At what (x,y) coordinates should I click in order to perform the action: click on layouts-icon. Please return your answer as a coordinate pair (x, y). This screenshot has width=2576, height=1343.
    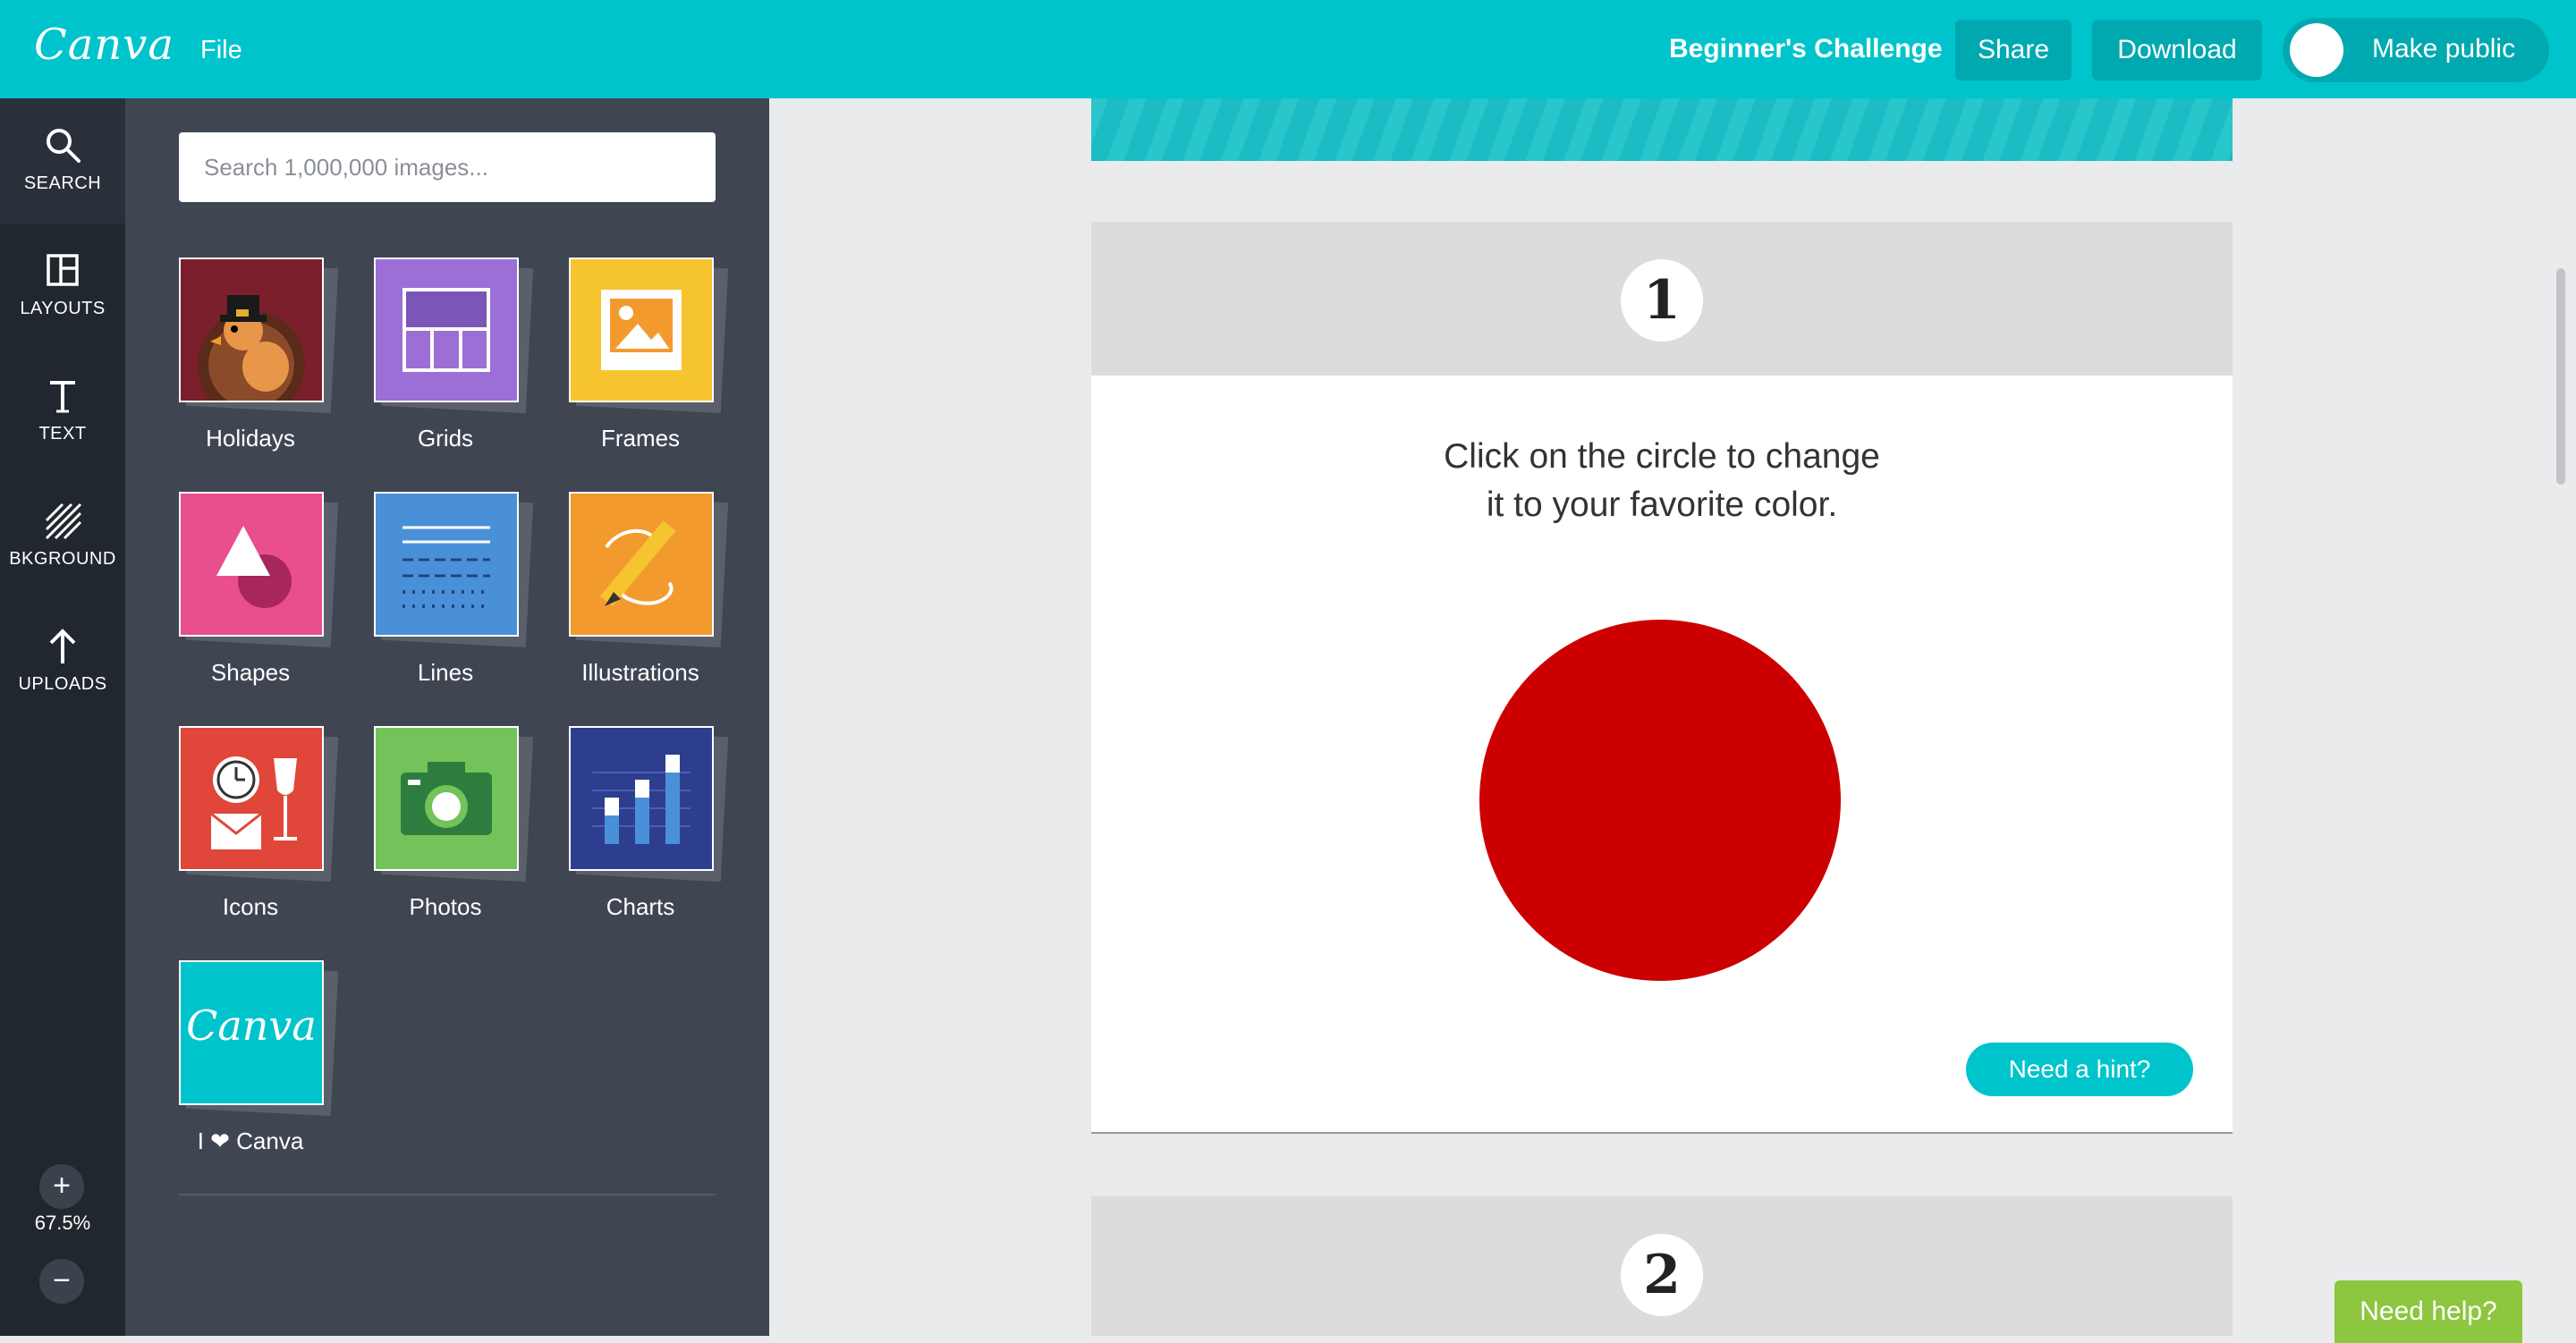
    Looking at the image, I should click on (63, 270).